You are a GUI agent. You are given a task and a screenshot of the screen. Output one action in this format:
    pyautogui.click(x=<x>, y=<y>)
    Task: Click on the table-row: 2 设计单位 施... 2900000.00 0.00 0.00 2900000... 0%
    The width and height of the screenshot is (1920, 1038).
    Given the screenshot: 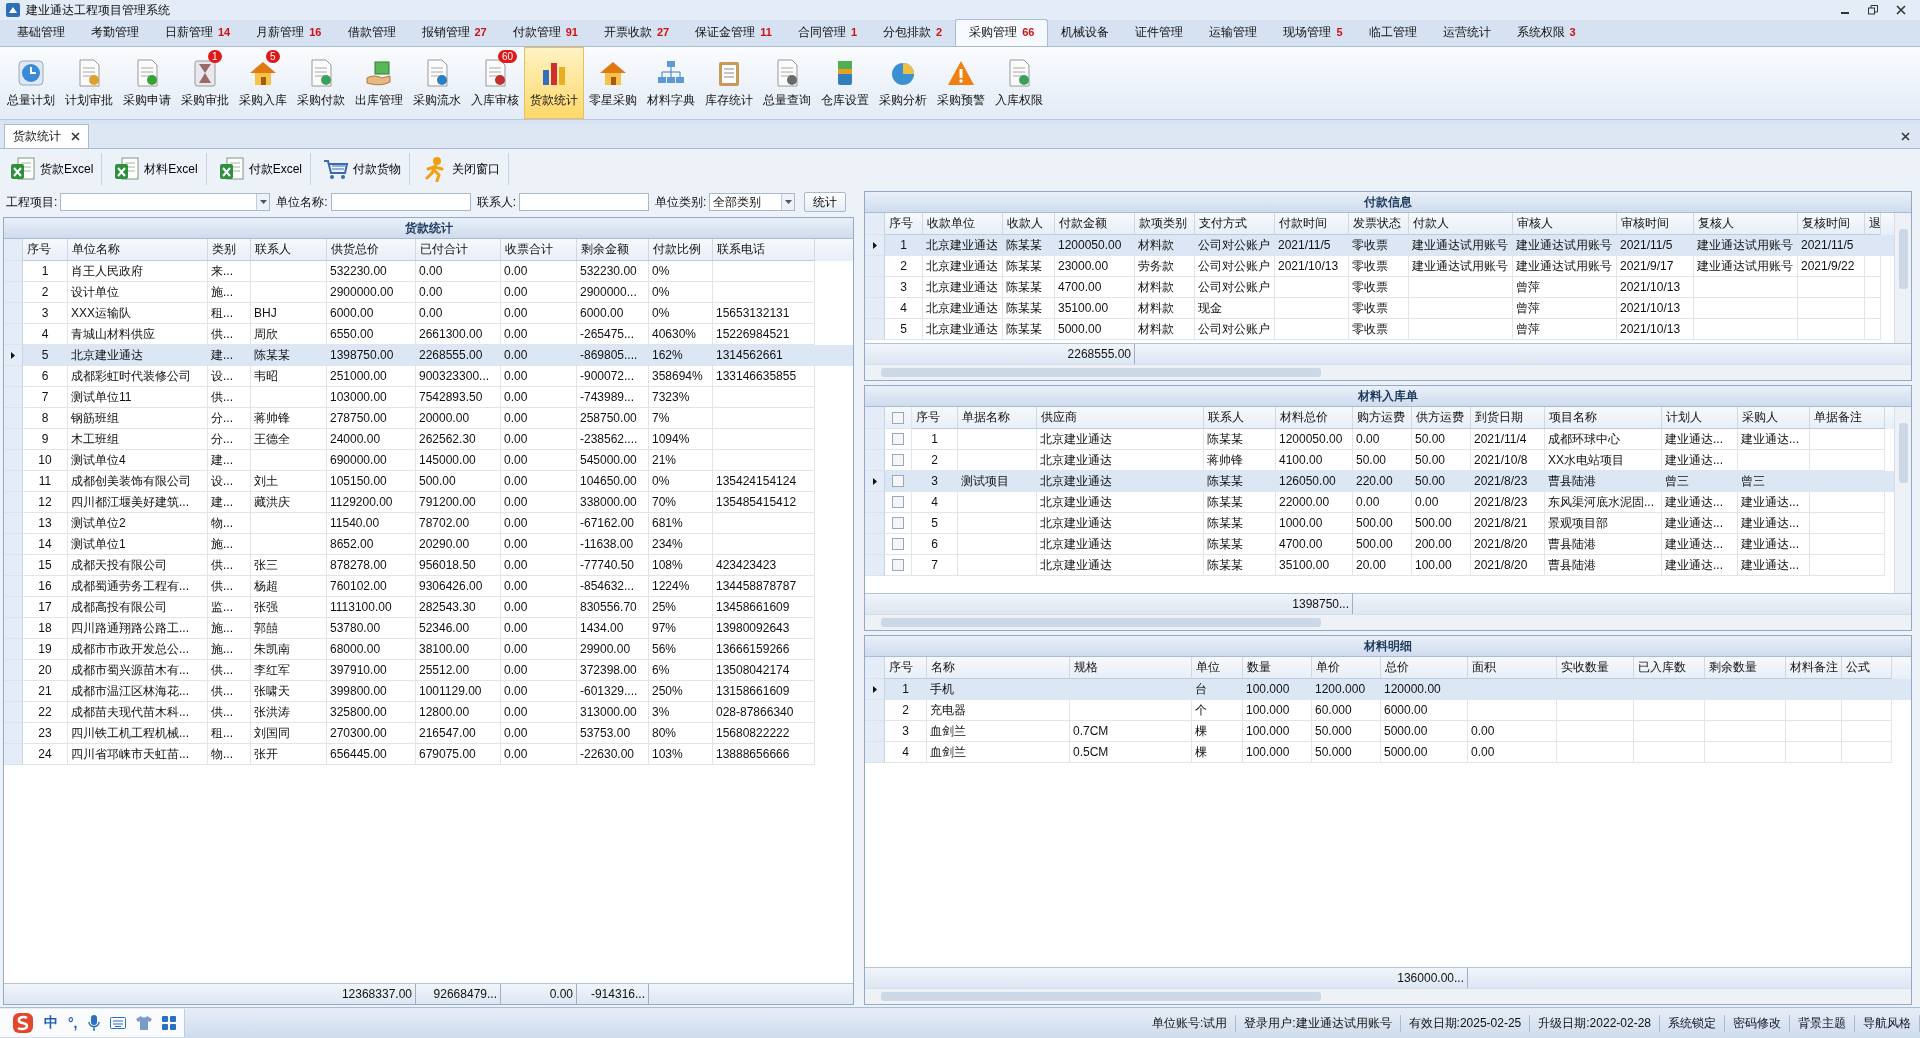 What is the action you would take?
    pyautogui.click(x=428, y=292)
    